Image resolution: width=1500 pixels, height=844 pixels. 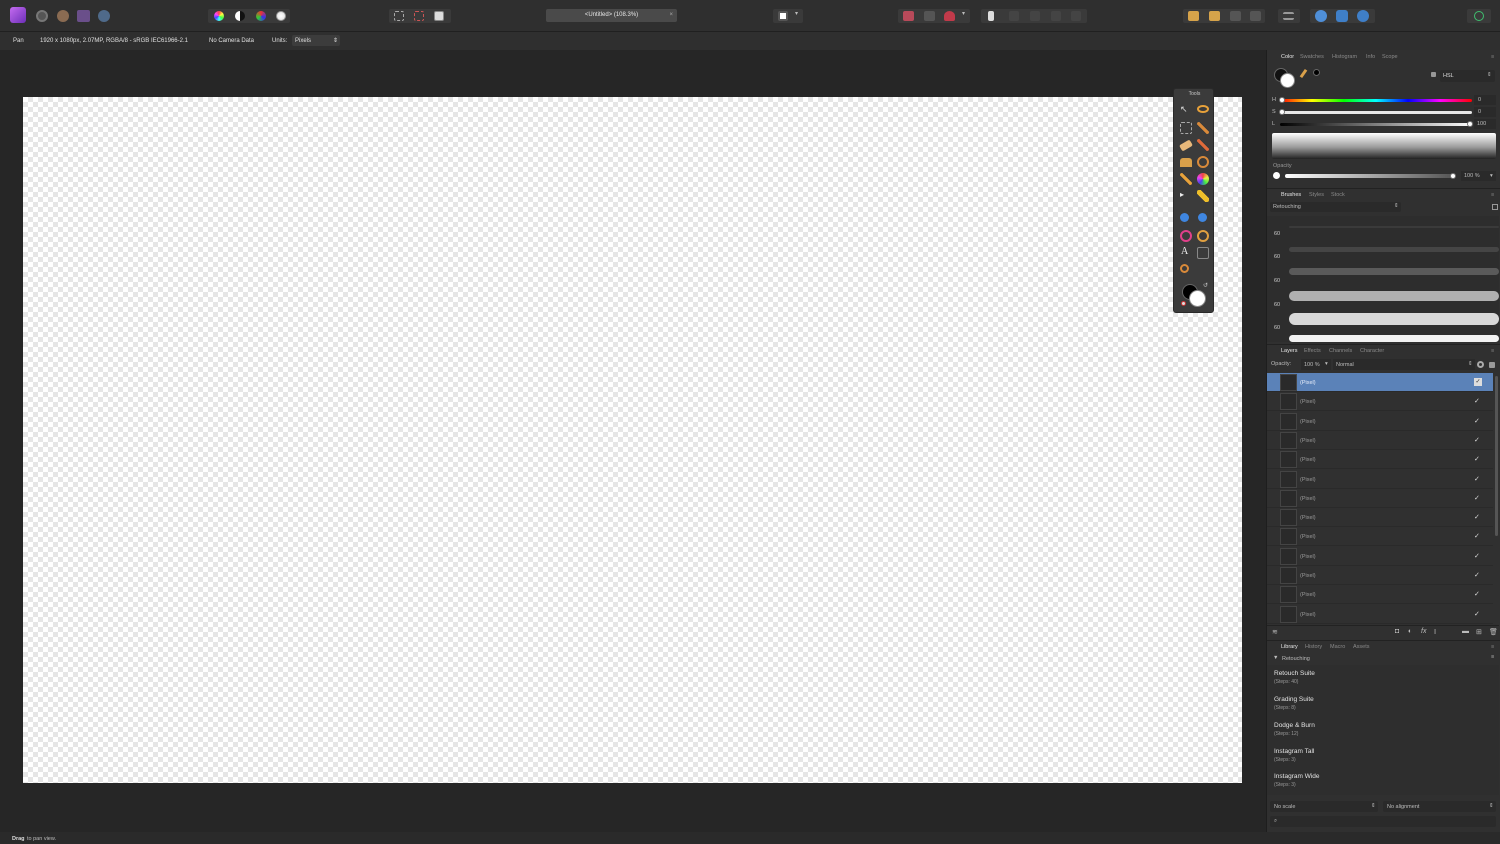 What do you see at coordinates (1495, 207) in the screenshot?
I see `brush-options-icon` at bounding box center [1495, 207].